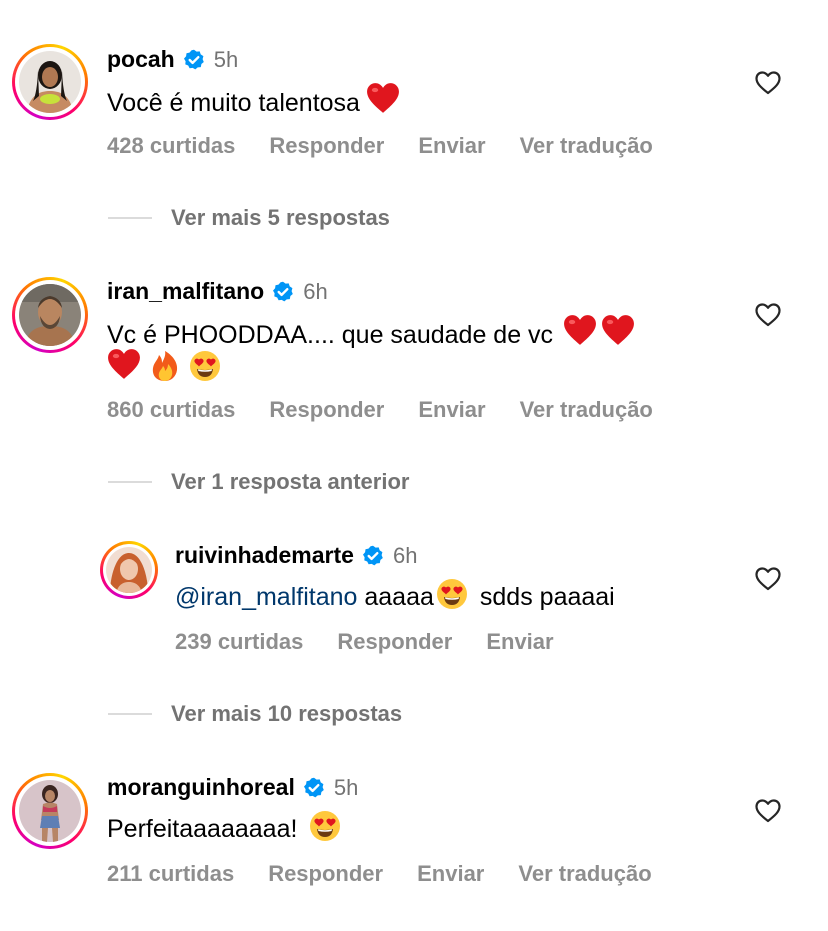 The width and height of the screenshot is (828, 931). I want to click on comment-text-body: Vc é PHOODDAA.... que saudade de vc, so click(330, 335).